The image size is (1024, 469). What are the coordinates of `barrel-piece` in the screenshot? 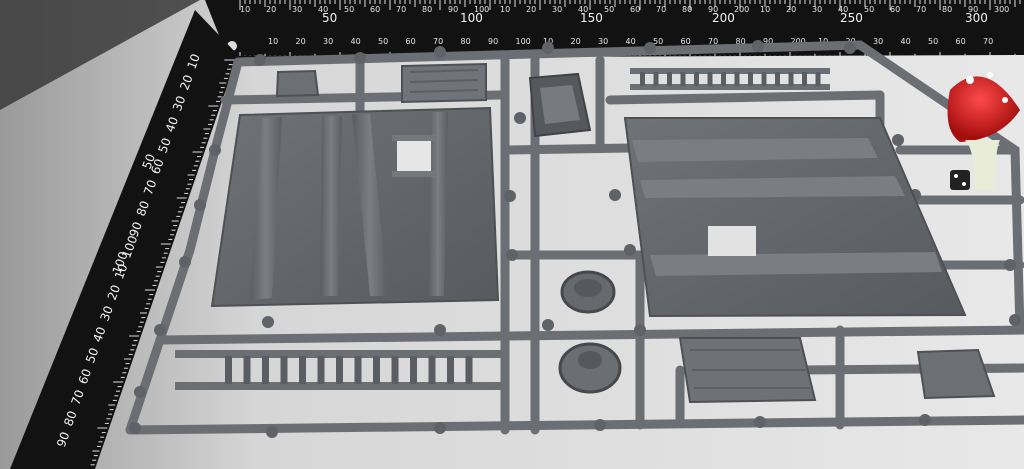 It's located at (588, 292).